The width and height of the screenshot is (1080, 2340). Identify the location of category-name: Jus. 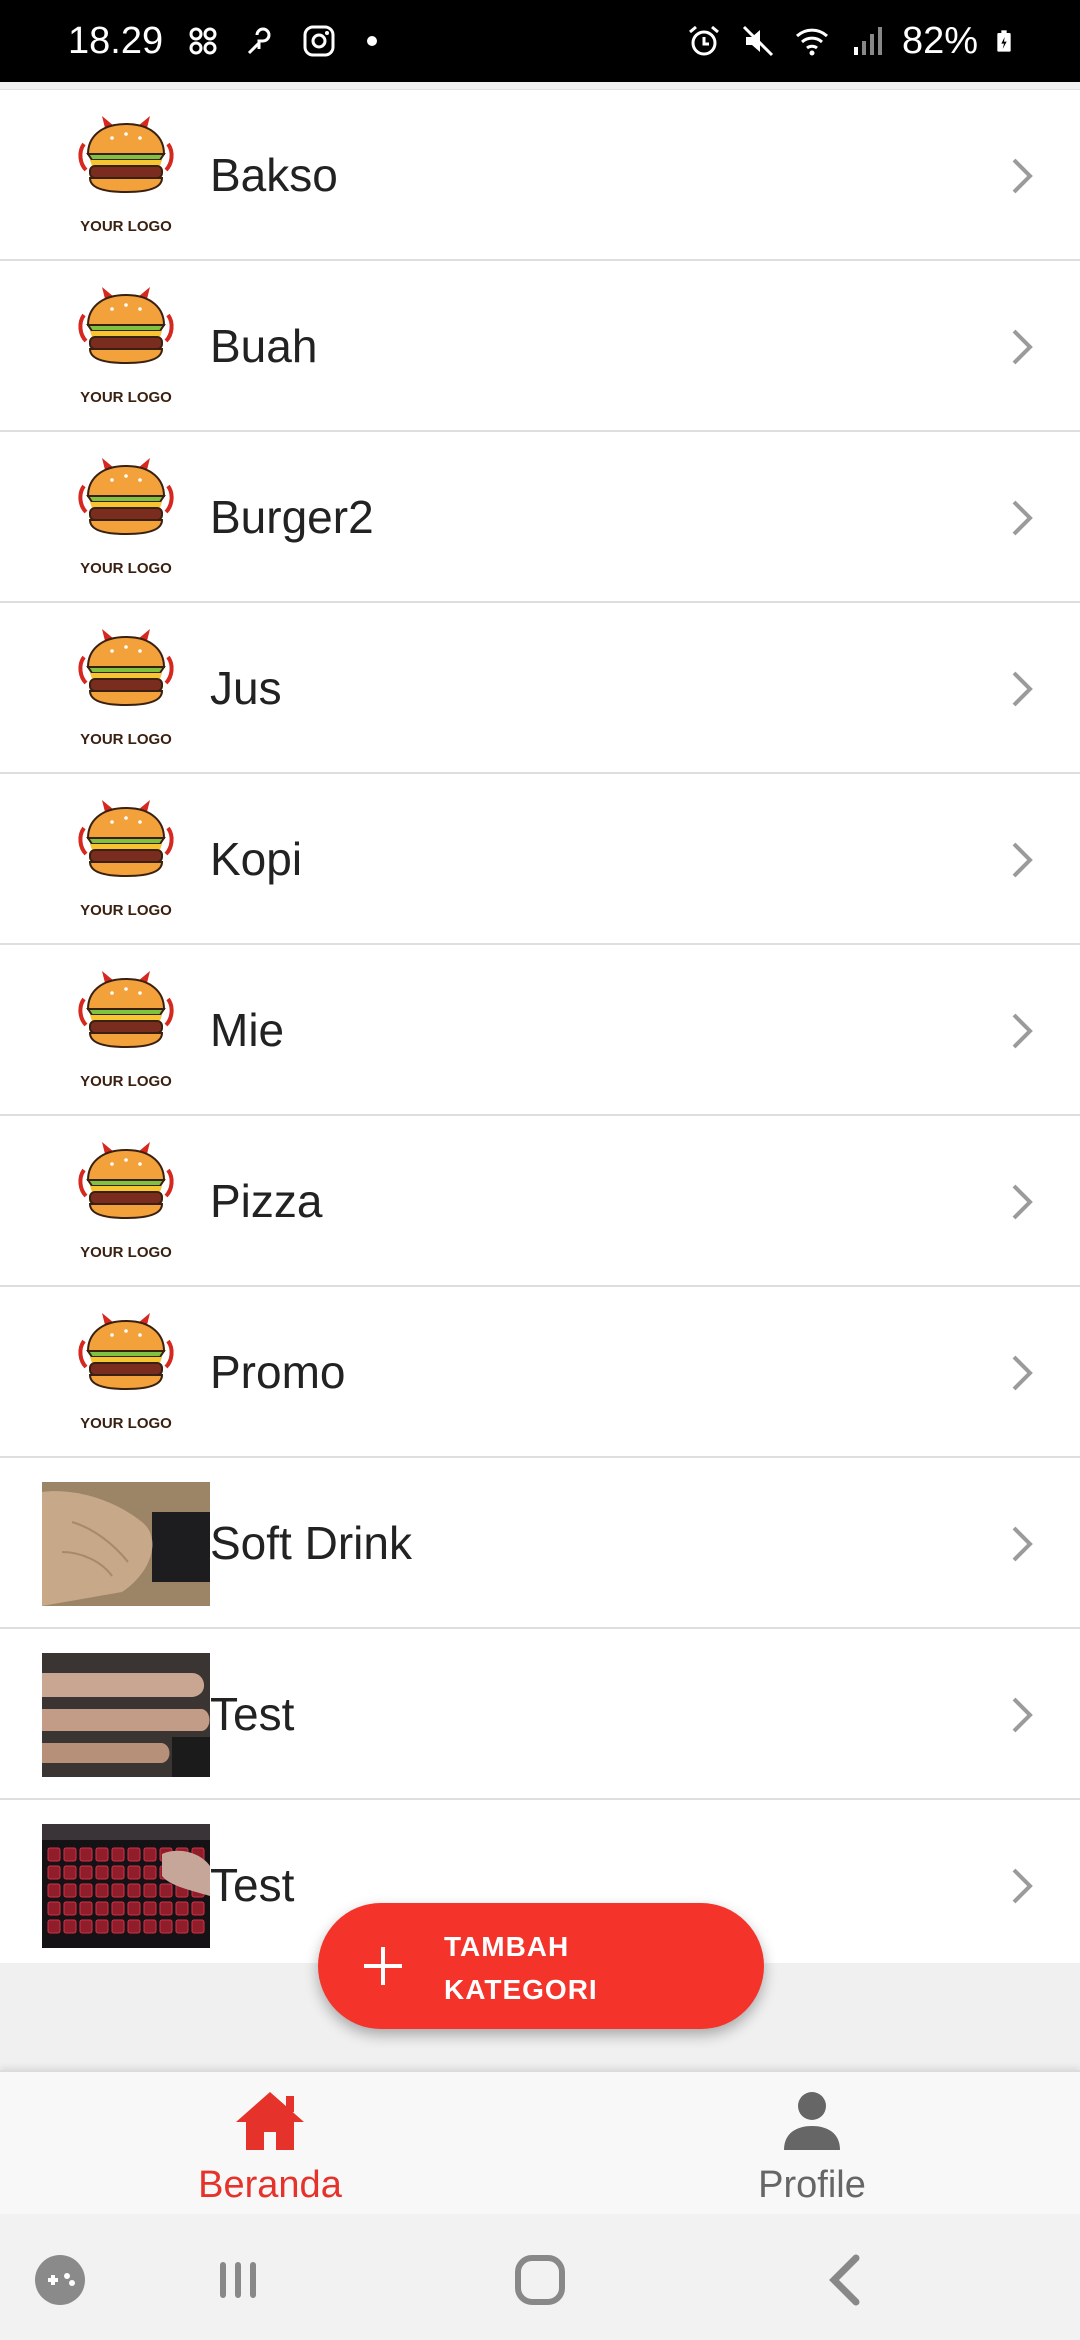
(246, 688).